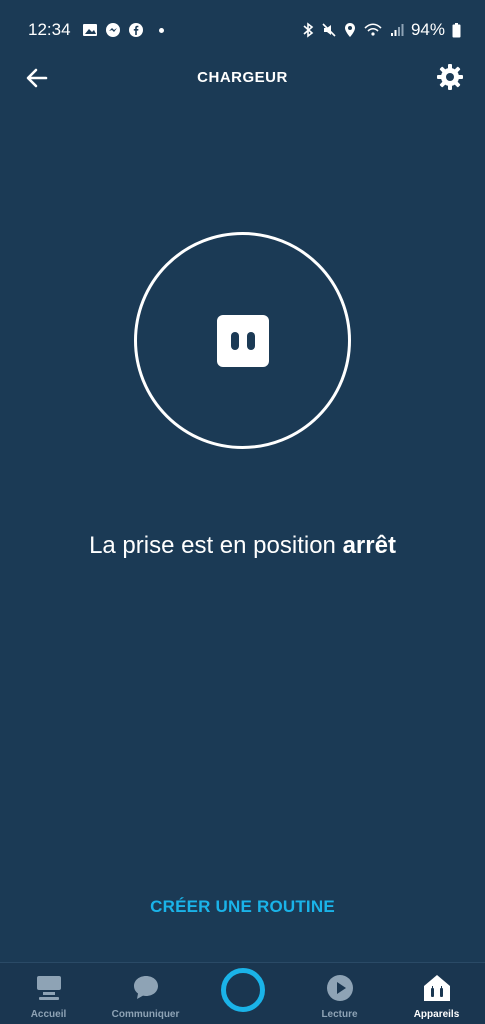  What do you see at coordinates (145, 1014) in the screenshot?
I see `nav-label-communicate: Communiquer` at bounding box center [145, 1014].